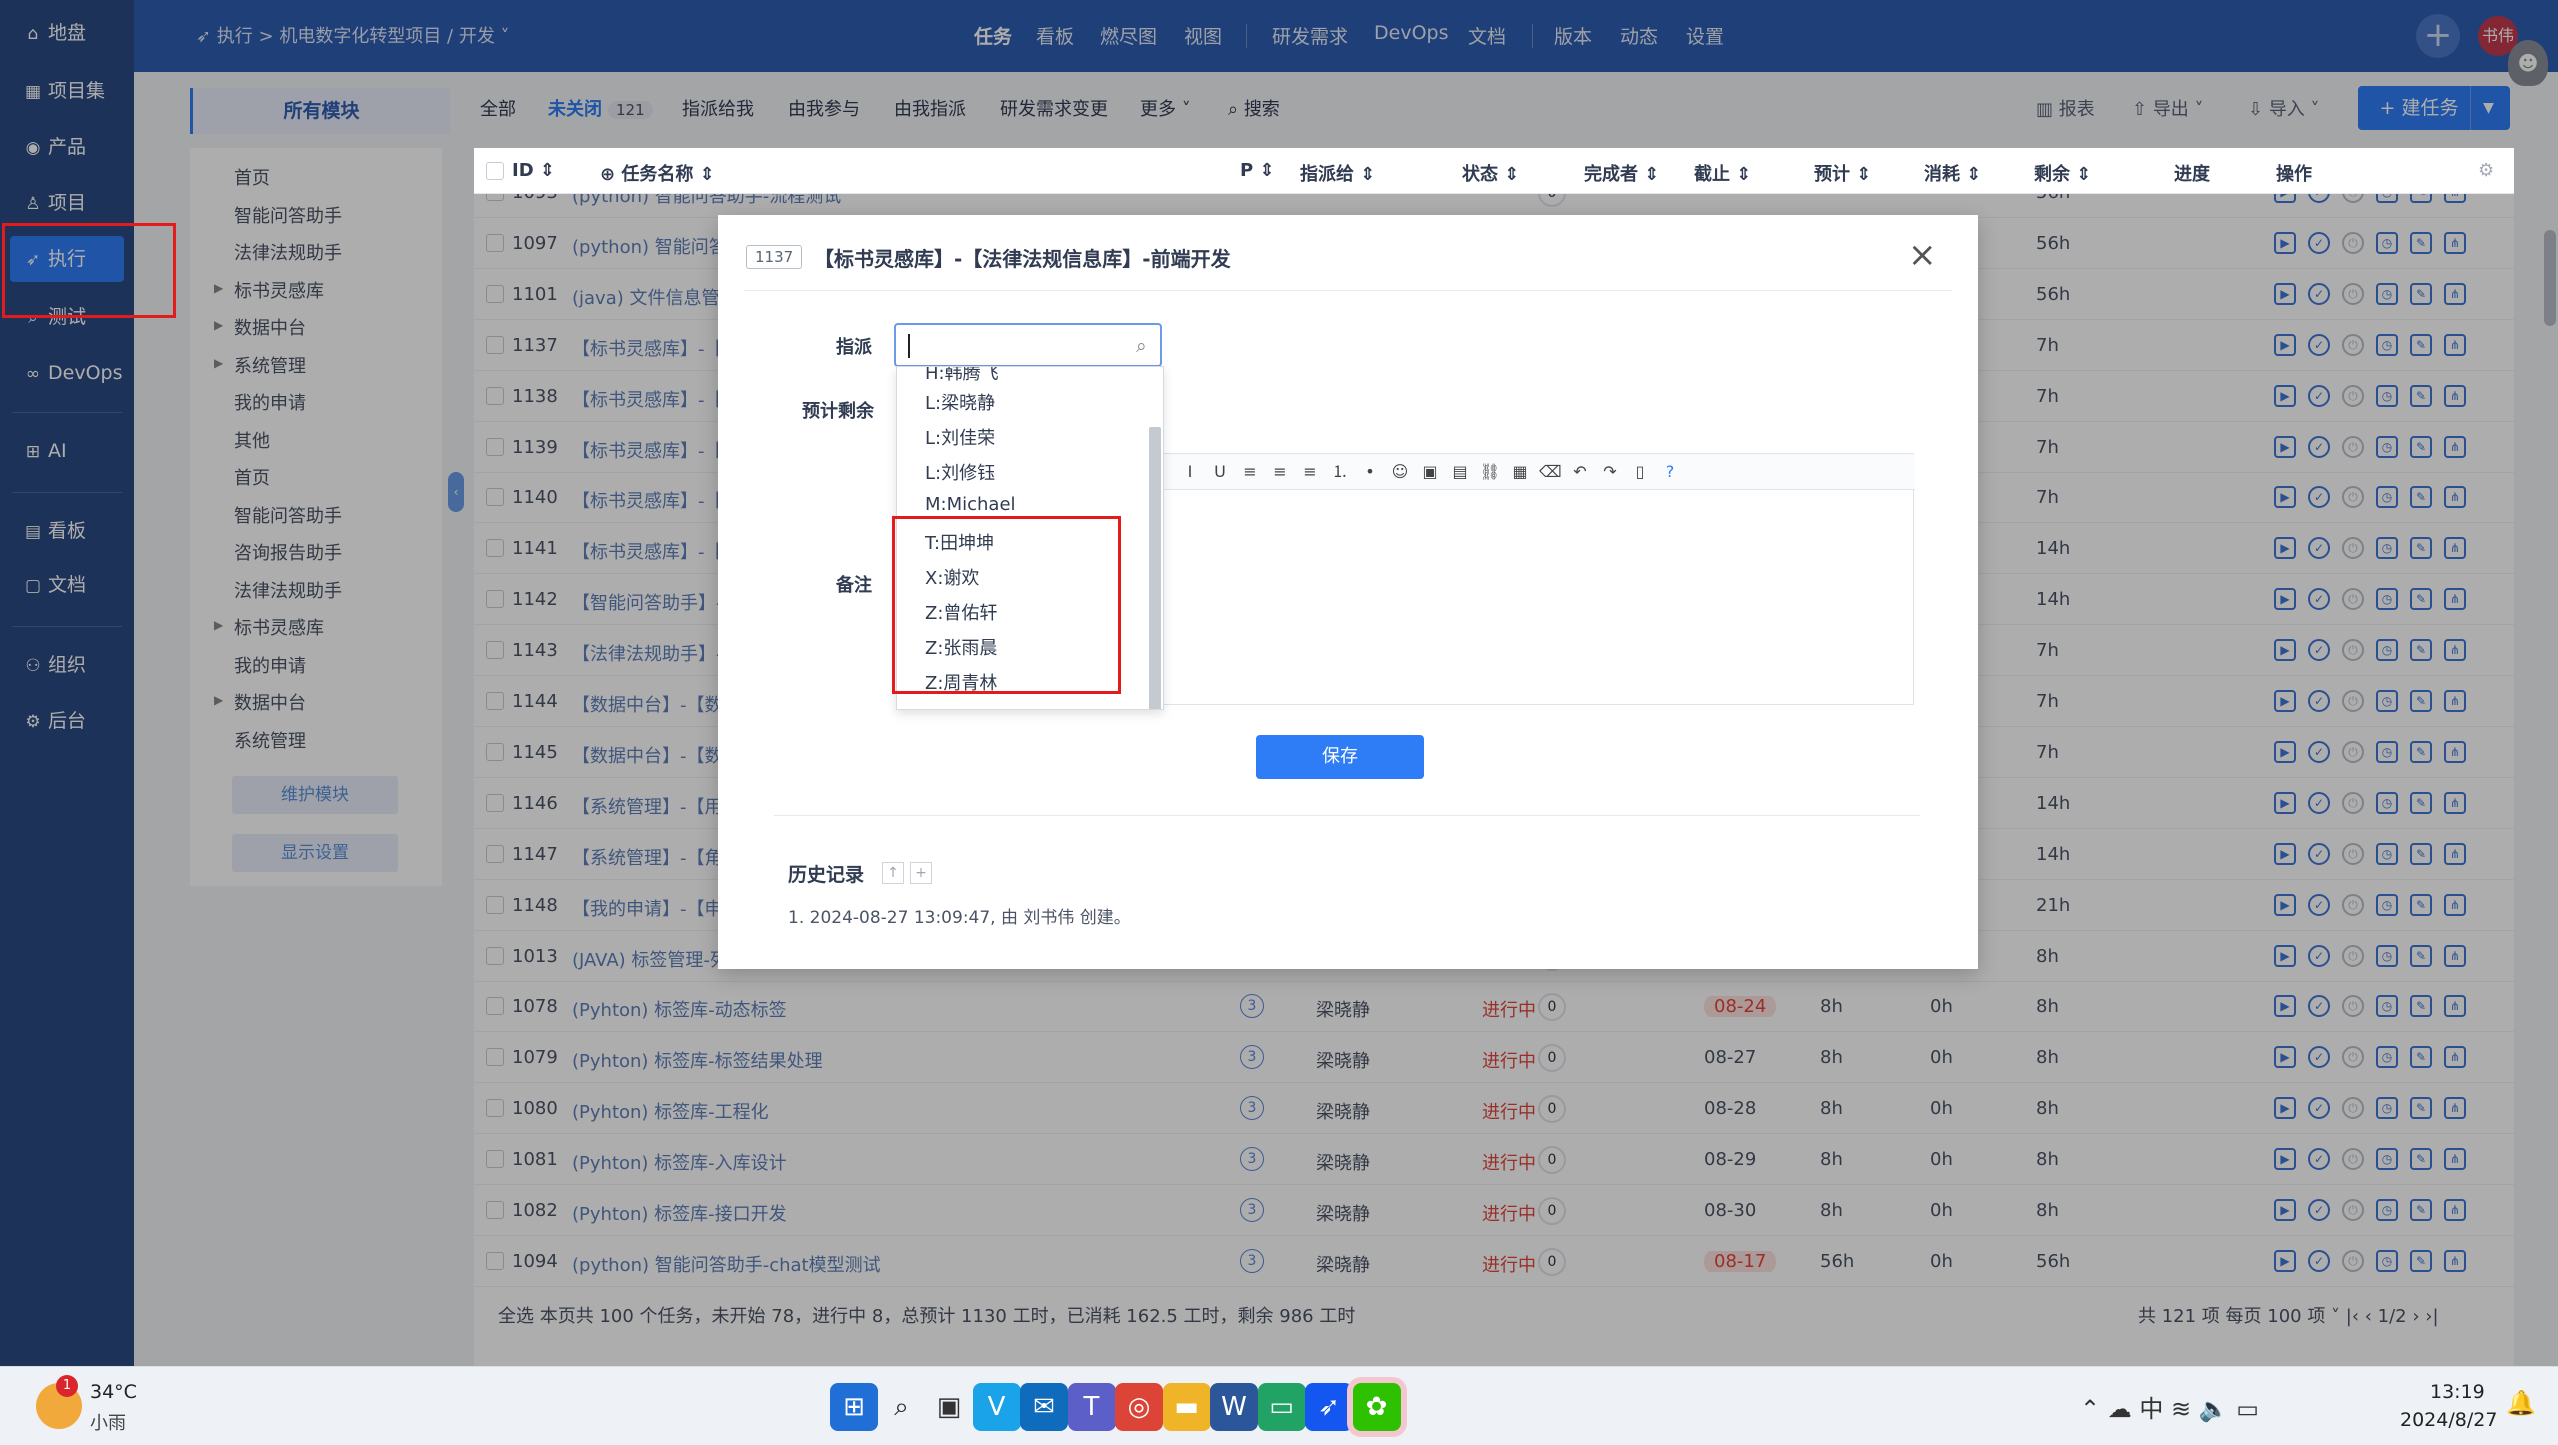 Image resolution: width=2558 pixels, height=1445 pixels. What do you see at coordinates (959, 918) in the screenshot?
I see `history-entry: 1. 2024-08-27 13:09:47, 由 刘书伟 创建。` at bounding box center [959, 918].